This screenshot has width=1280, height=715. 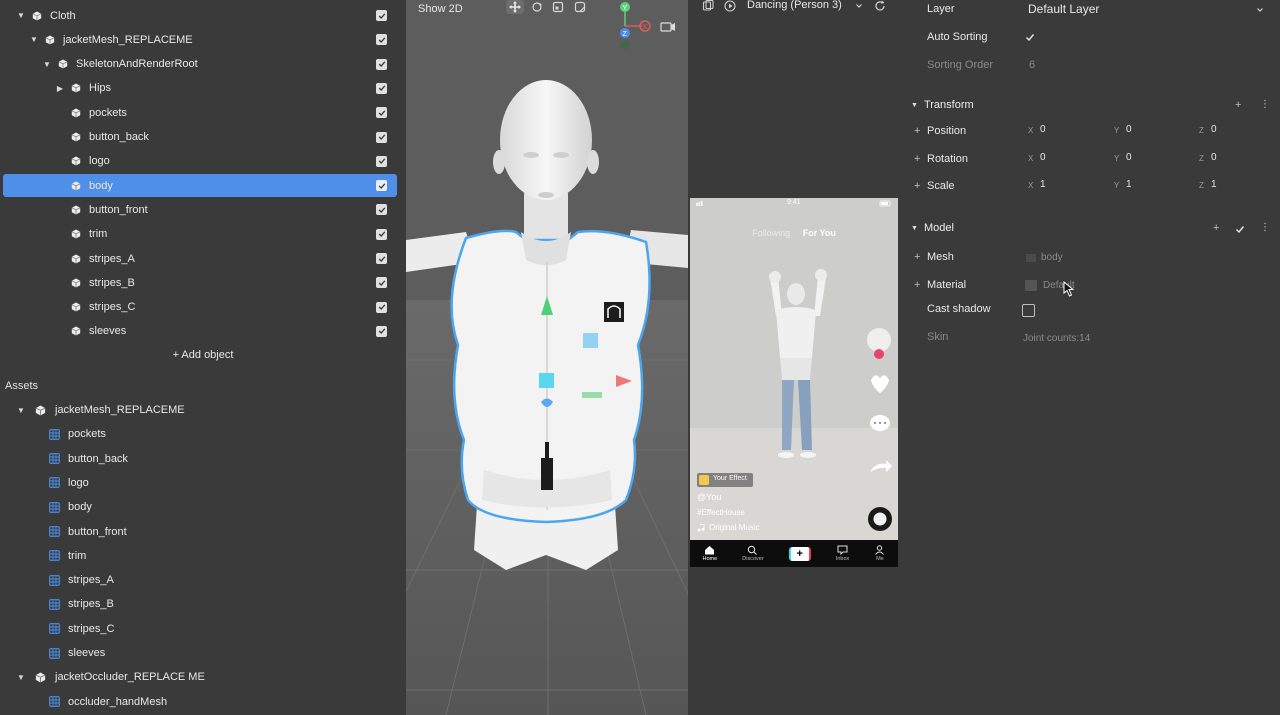 I want to click on asset-item-sleeves: sleeves, so click(x=203, y=653).